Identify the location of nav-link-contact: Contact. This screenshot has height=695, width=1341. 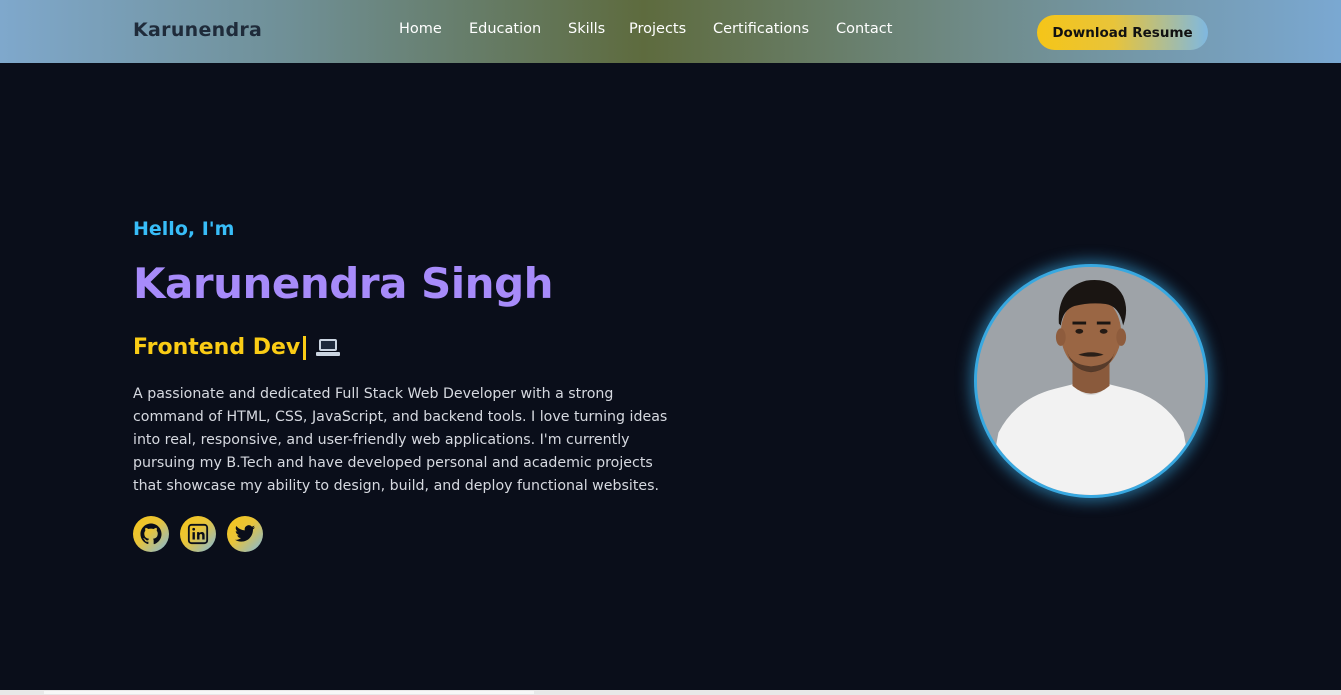
(864, 29).